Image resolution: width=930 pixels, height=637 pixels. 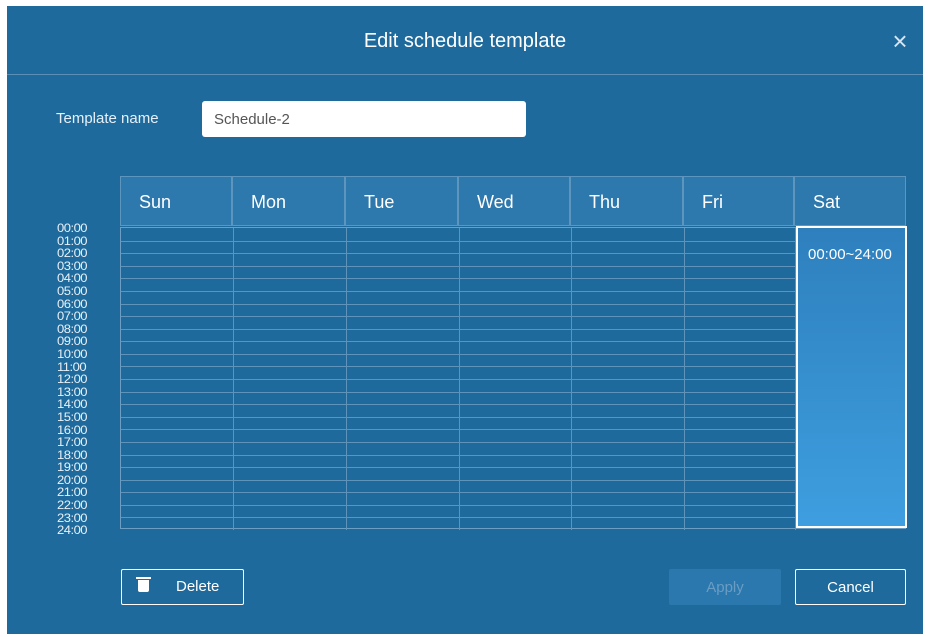 I want to click on dialog-title: Edit schedule template, so click(x=465, y=41).